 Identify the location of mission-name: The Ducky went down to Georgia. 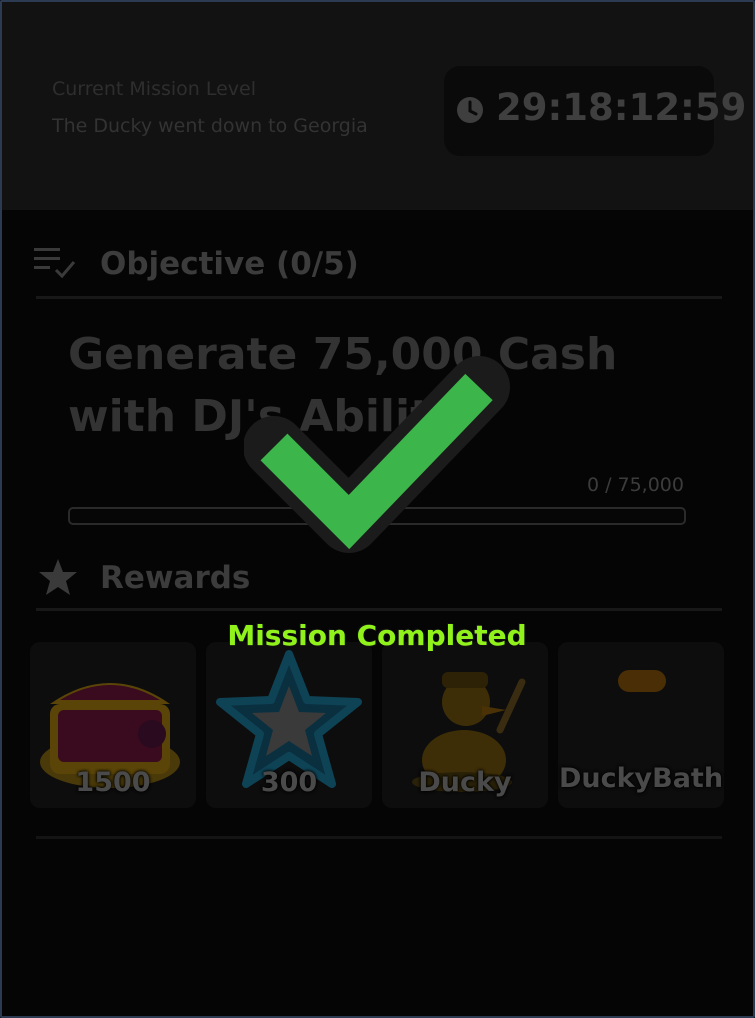
(210, 126).